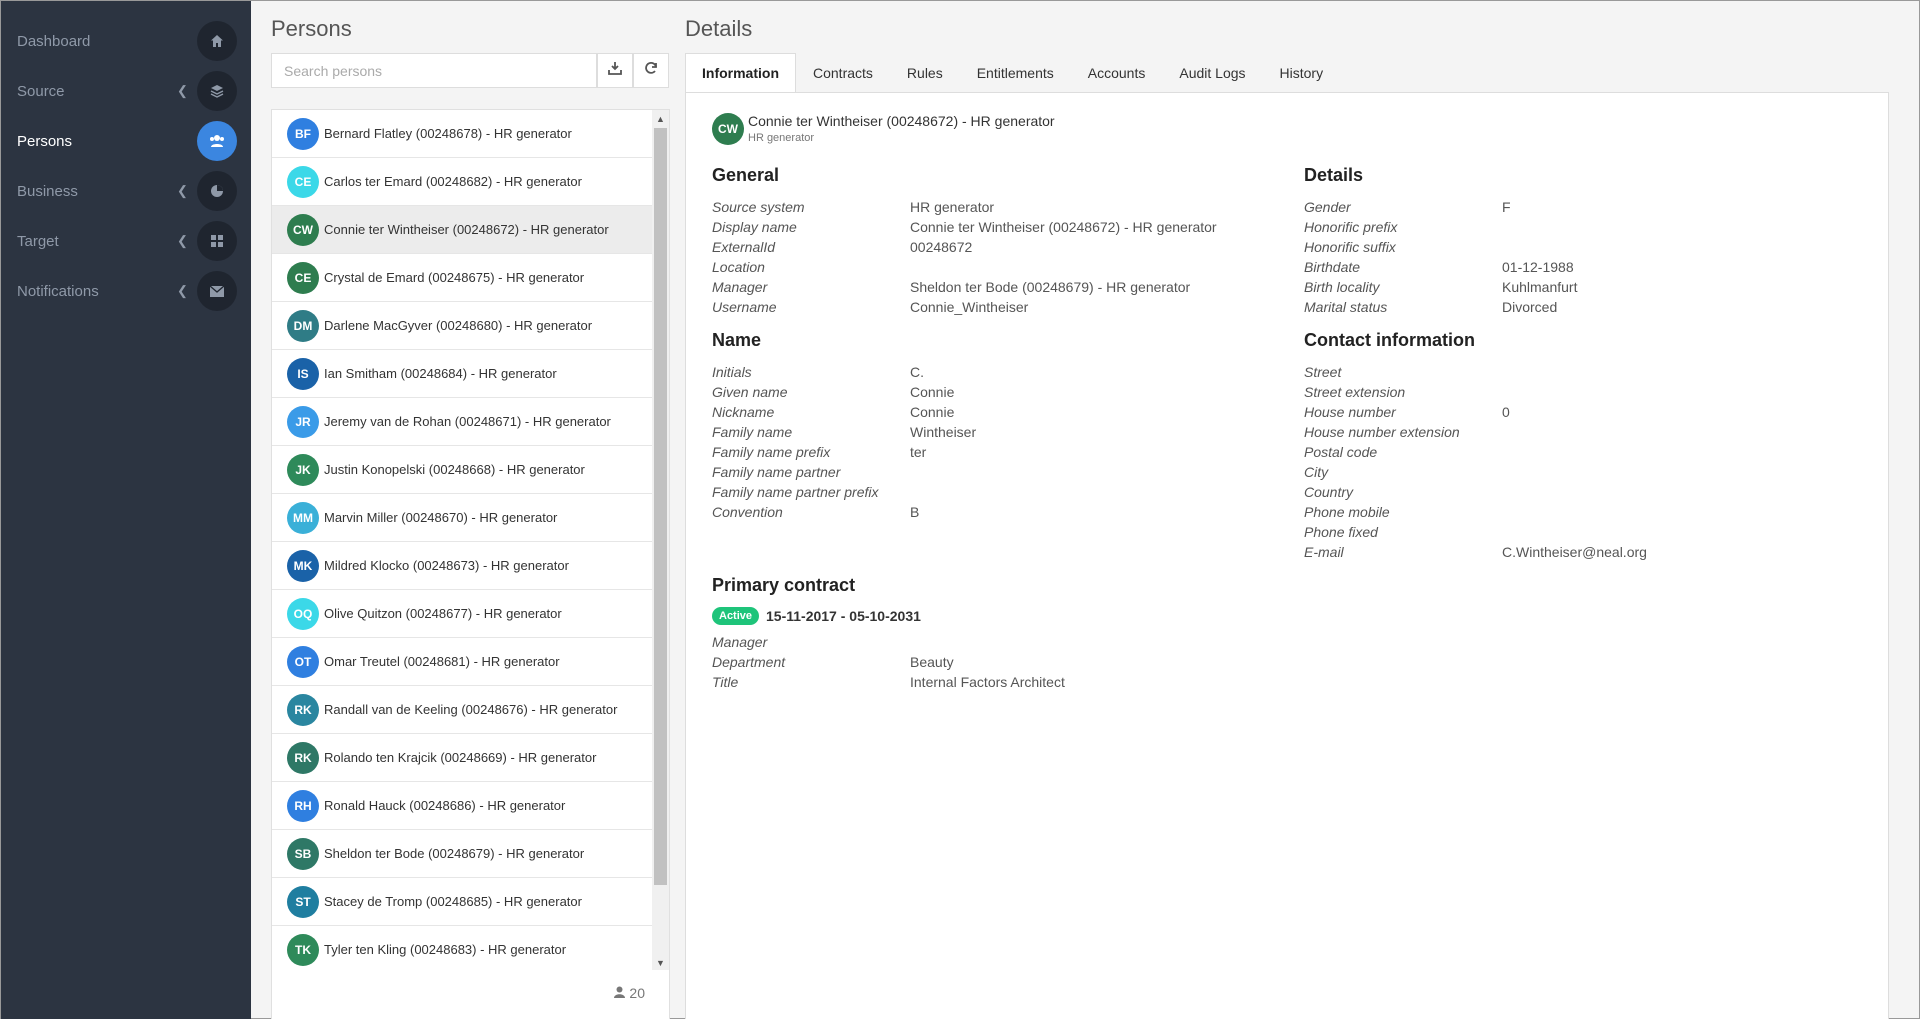  I want to click on field-label: Given name, so click(750, 392).